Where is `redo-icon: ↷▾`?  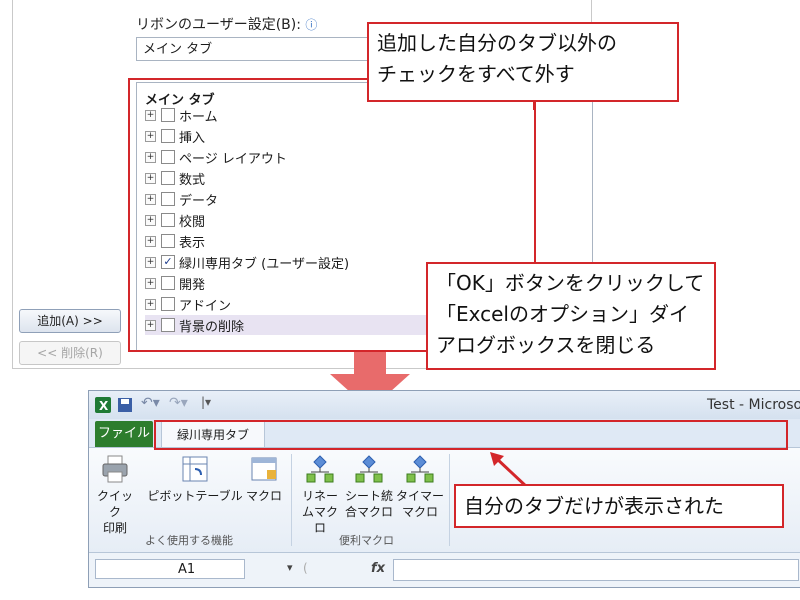
redo-icon: ↷▾ is located at coordinates (178, 403).